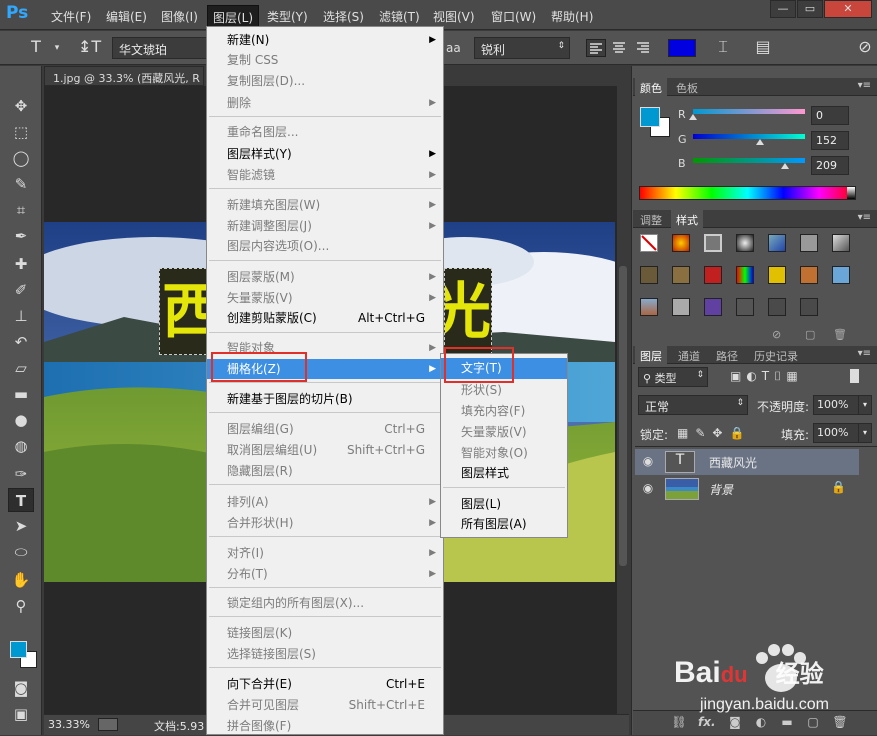 The height and width of the screenshot is (736, 877). I want to click on align-left-icon, so click(596, 48).